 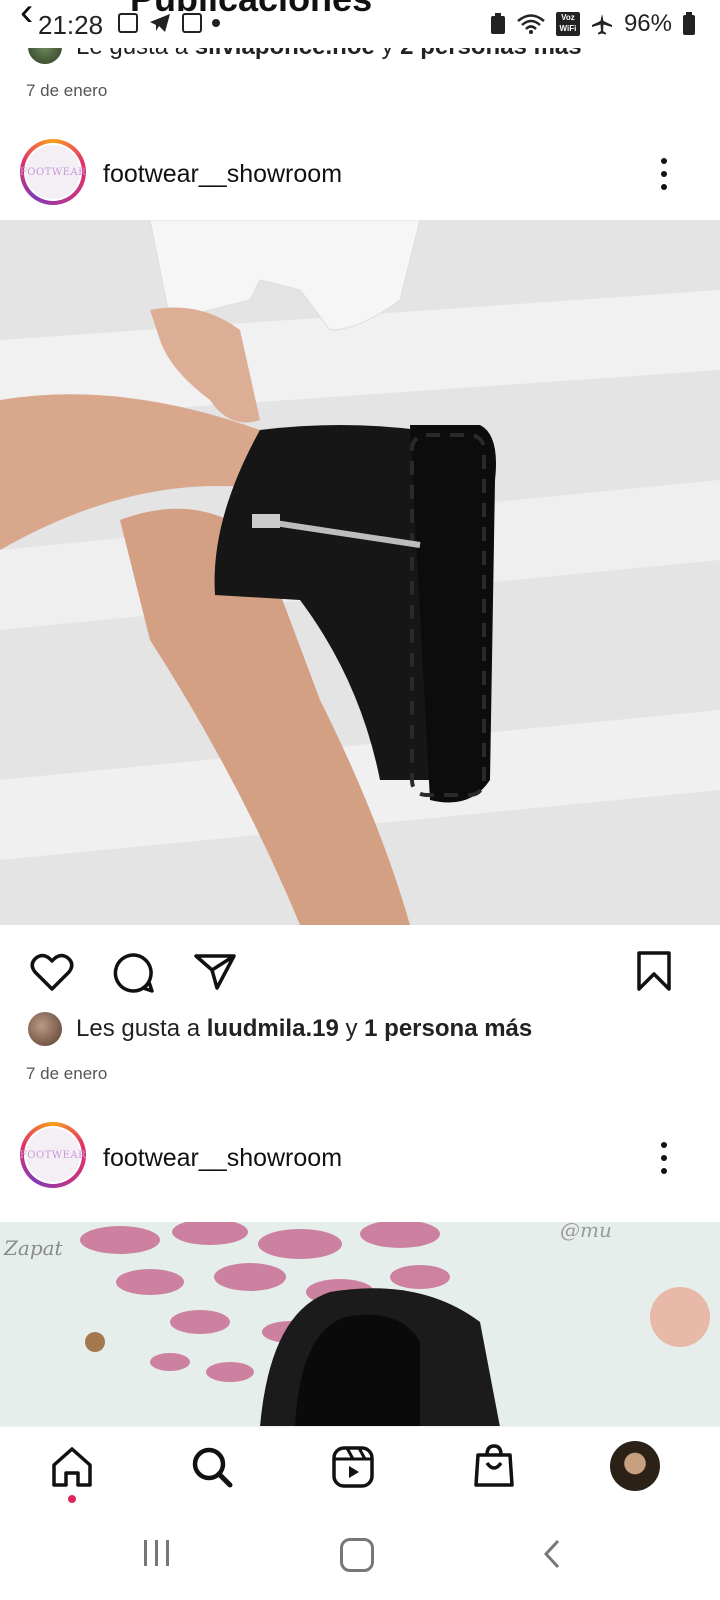 What do you see at coordinates (654, 971) in the screenshot?
I see `save-bookmark-icon` at bounding box center [654, 971].